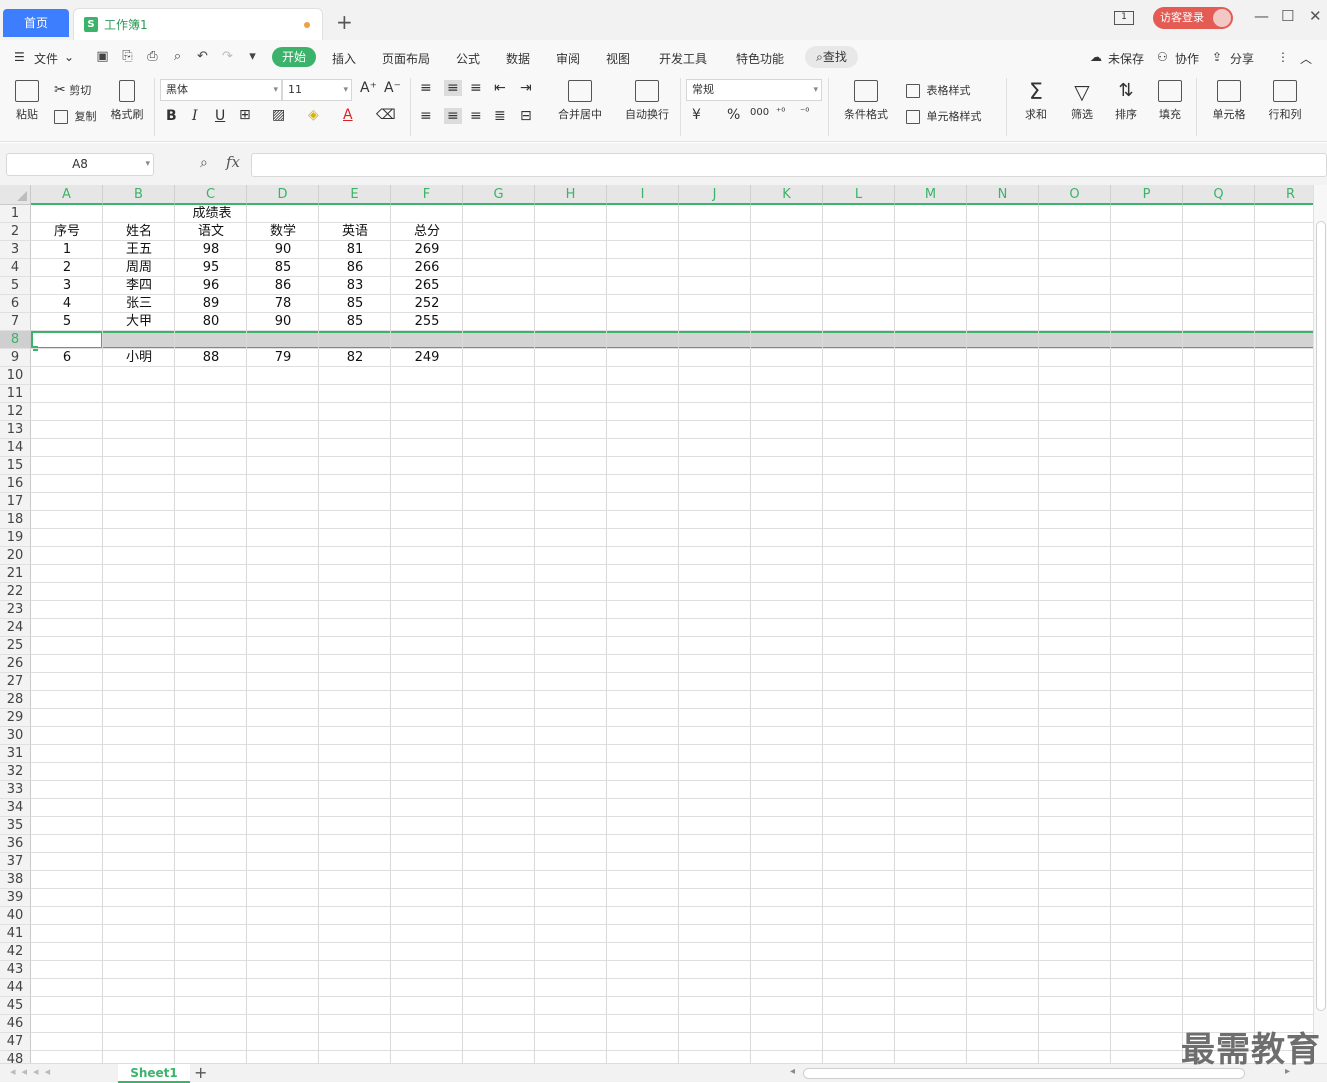  I want to click on indent-increase-icon: ⇥, so click(526, 88).